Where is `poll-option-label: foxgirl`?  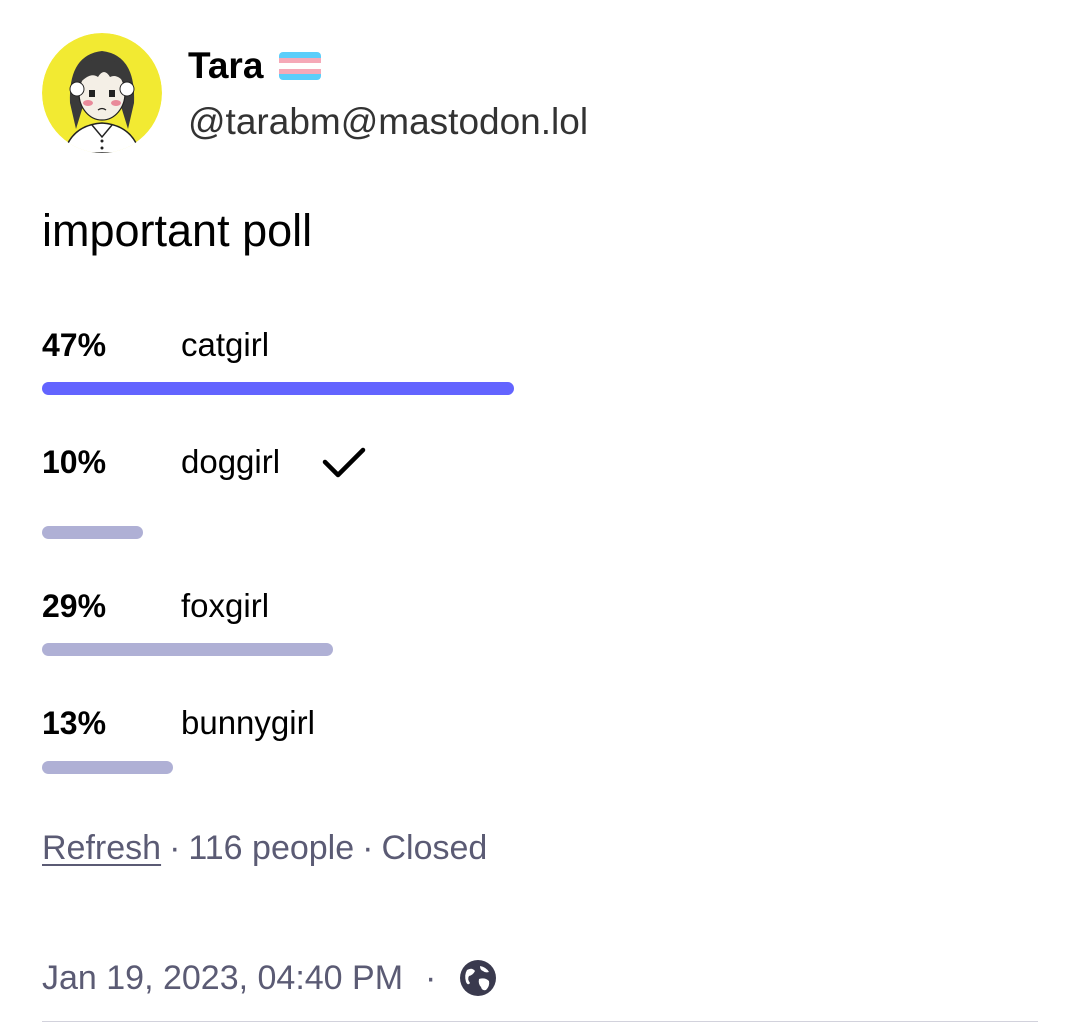
poll-option-label: foxgirl is located at coordinates (225, 606).